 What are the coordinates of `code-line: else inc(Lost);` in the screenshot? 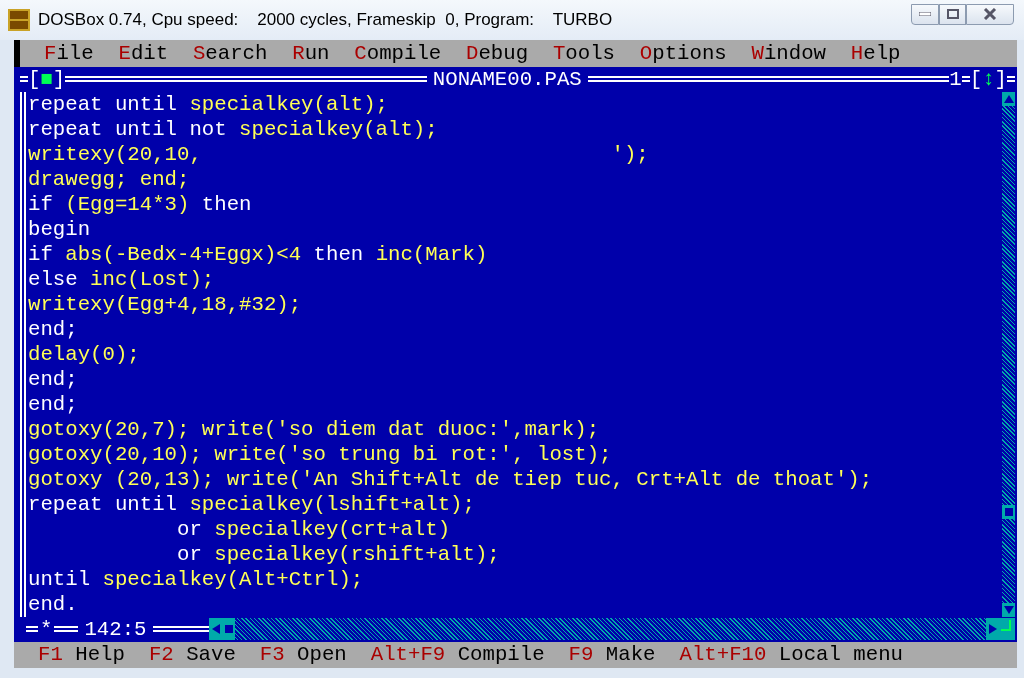 It's located at (122, 279).